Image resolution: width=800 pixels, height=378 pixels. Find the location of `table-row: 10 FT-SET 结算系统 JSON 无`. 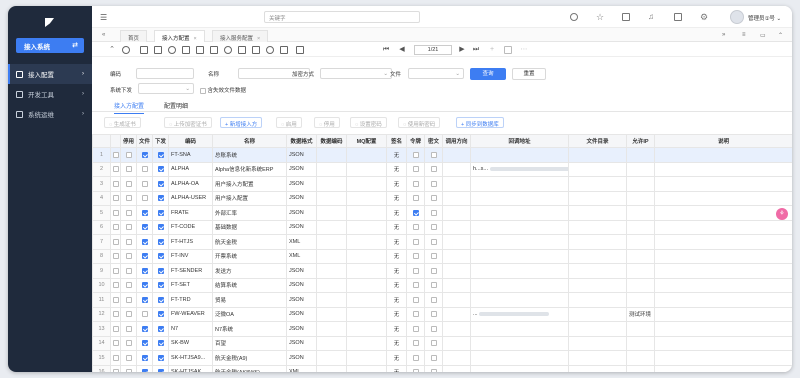

table-row: 10 FT-SET 结算系统 JSON 无 is located at coordinates (442, 285).